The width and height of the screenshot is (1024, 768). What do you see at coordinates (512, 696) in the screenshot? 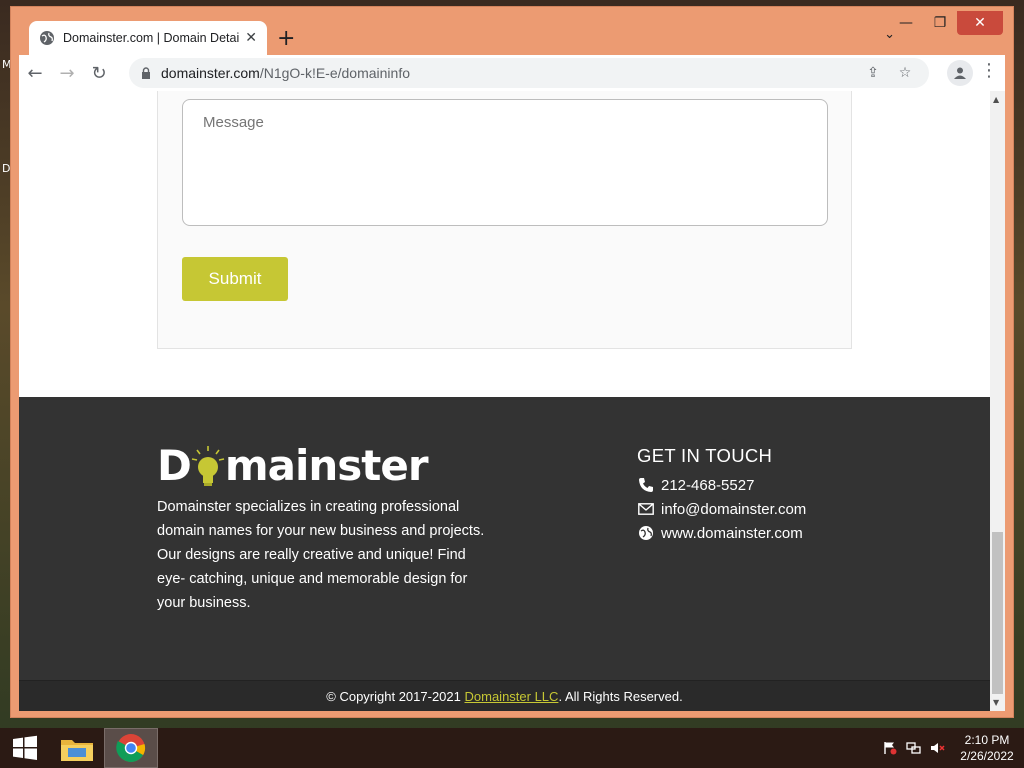
I see `copyright-link: Domainster LLC` at bounding box center [512, 696].